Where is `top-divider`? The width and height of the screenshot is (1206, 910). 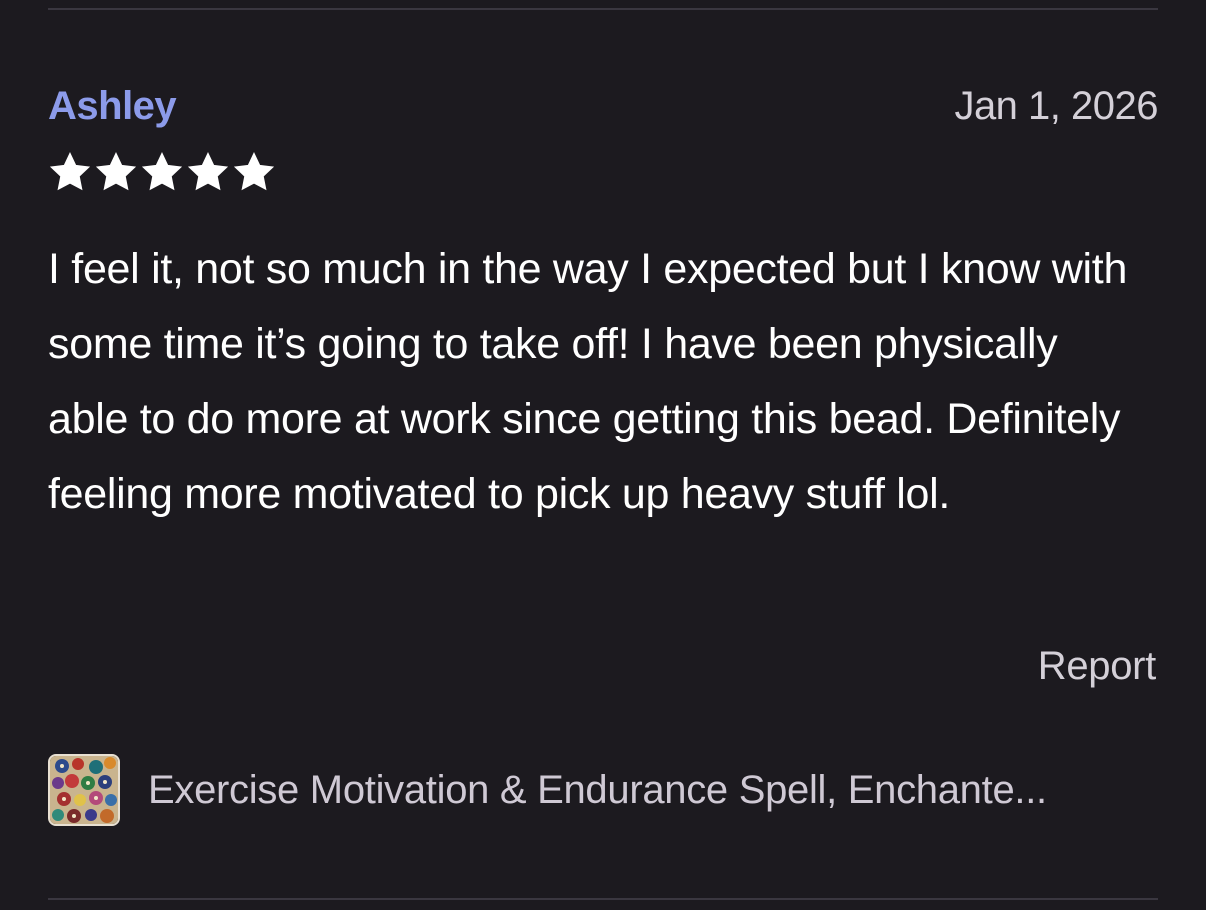
top-divider is located at coordinates (603, 9).